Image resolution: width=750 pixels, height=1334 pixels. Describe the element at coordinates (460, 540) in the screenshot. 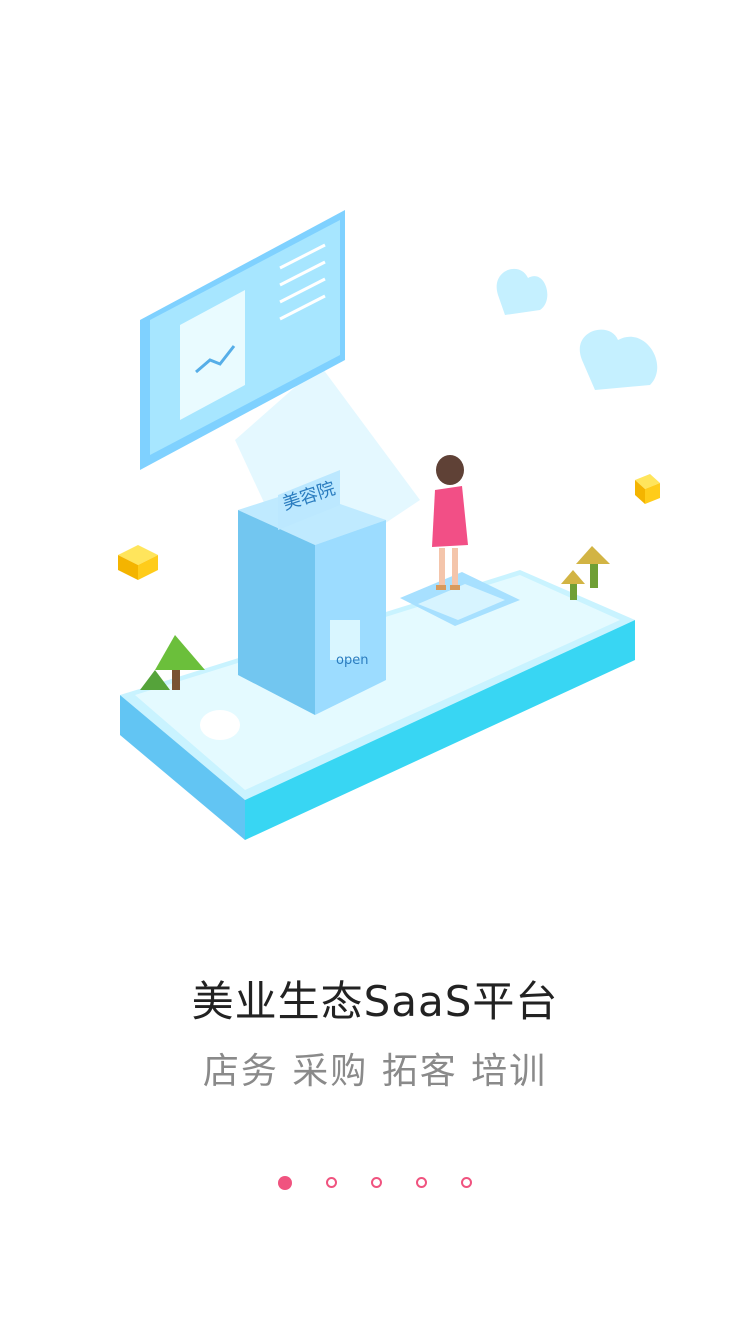

I see `woman-icon` at that location.